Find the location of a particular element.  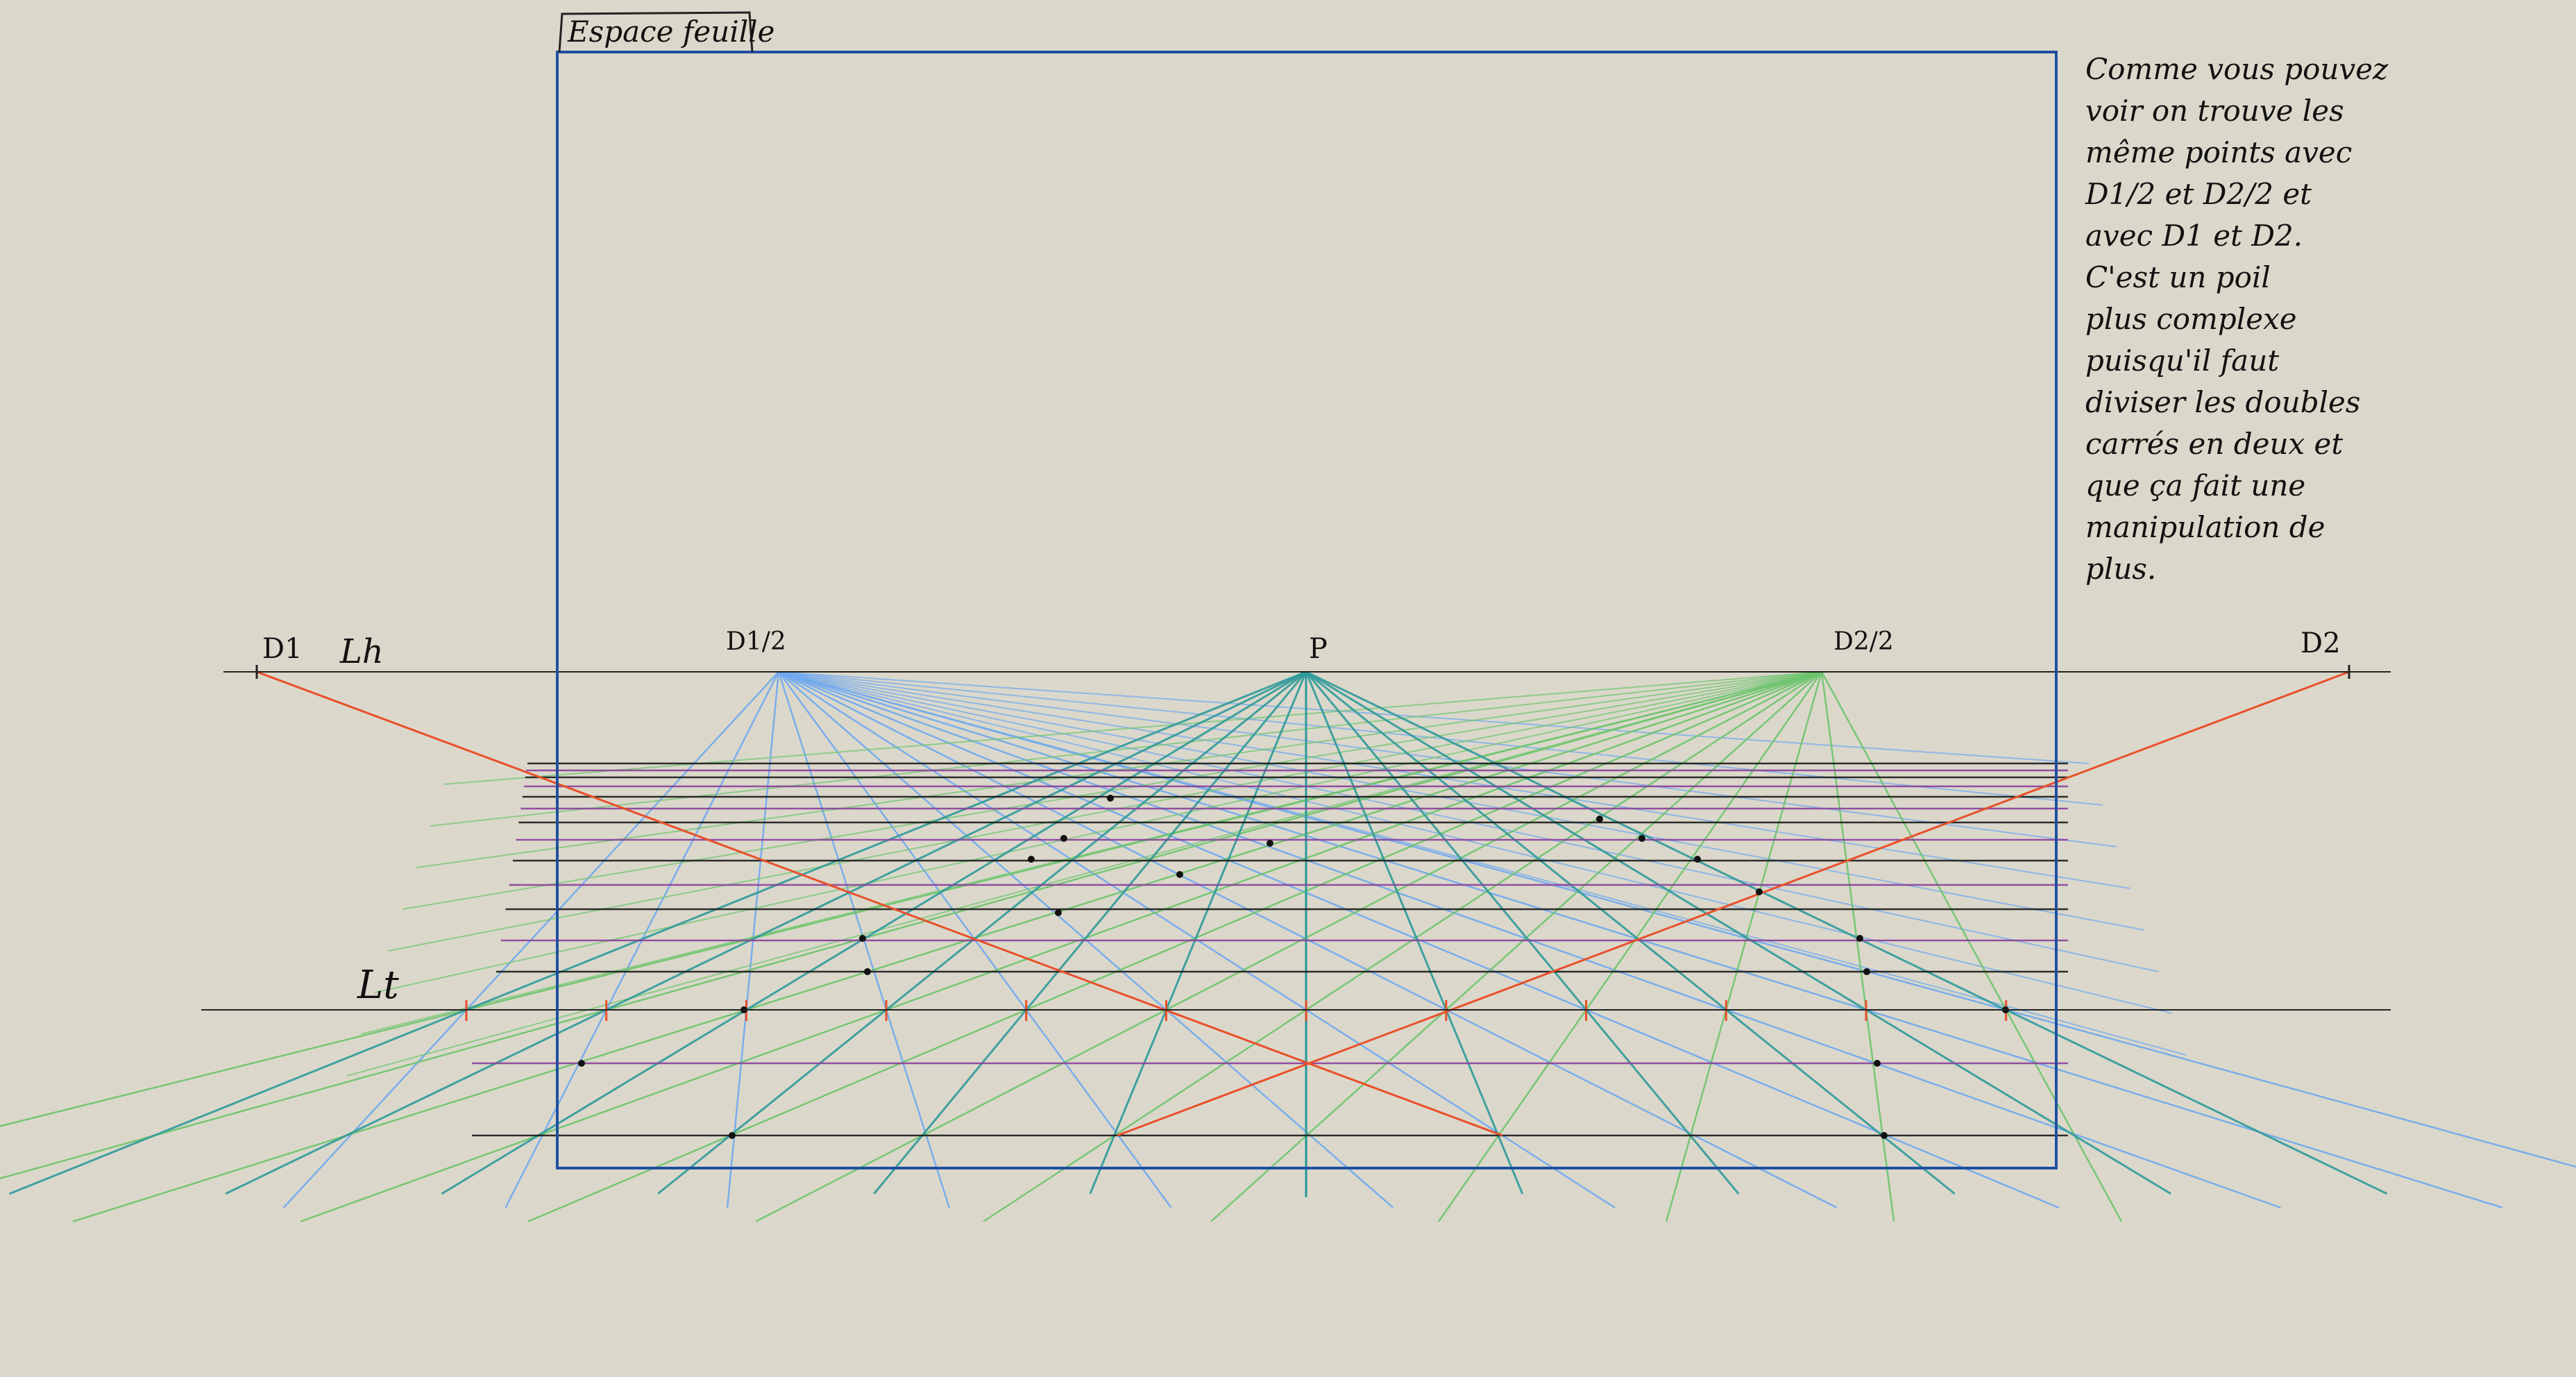

note-line: voir on trouve les is located at coordinates (2214, 111).